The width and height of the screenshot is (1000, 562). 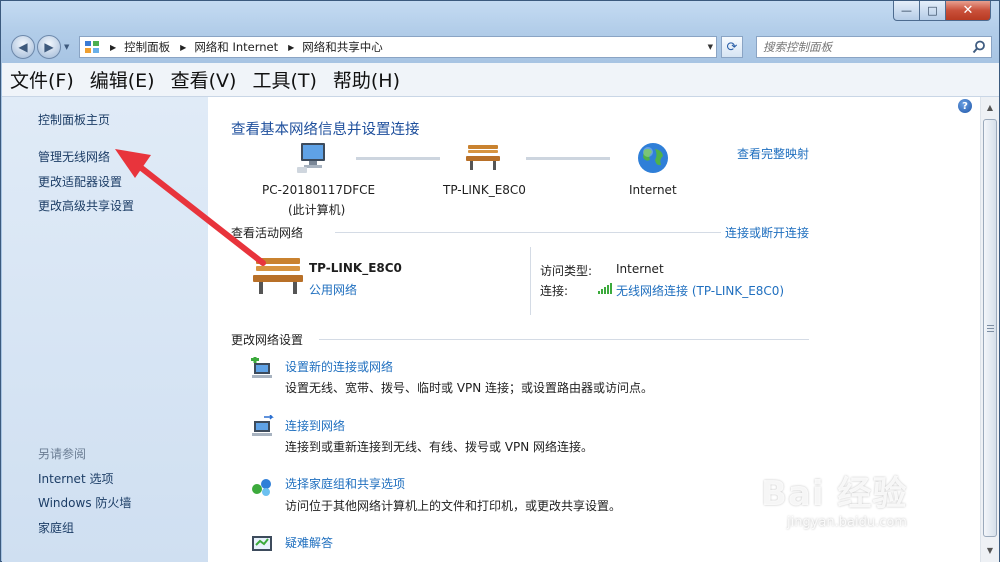 I want to click on connect-to-network-desc: 连接到或重新连接到无线、有线、拨号或 VPN 网络连接。, so click(x=439, y=447).